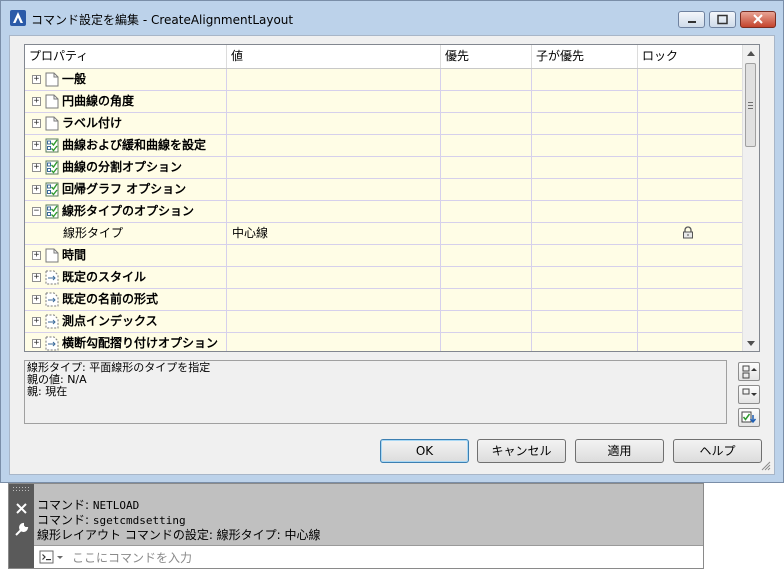  What do you see at coordinates (486, 56) in the screenshot?
I see `column-header-override: 優先` at bounding box center [486, 56].